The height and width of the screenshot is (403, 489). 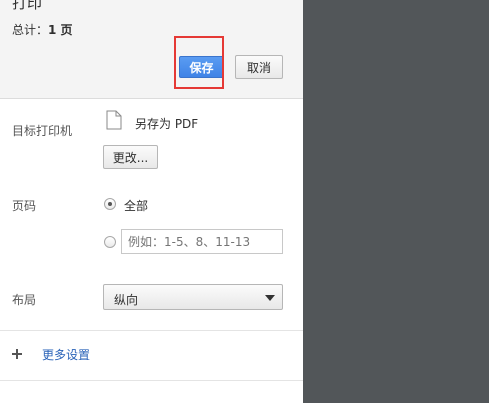 I want to click on layout-select: 纵向, so click(x=193, y=297).